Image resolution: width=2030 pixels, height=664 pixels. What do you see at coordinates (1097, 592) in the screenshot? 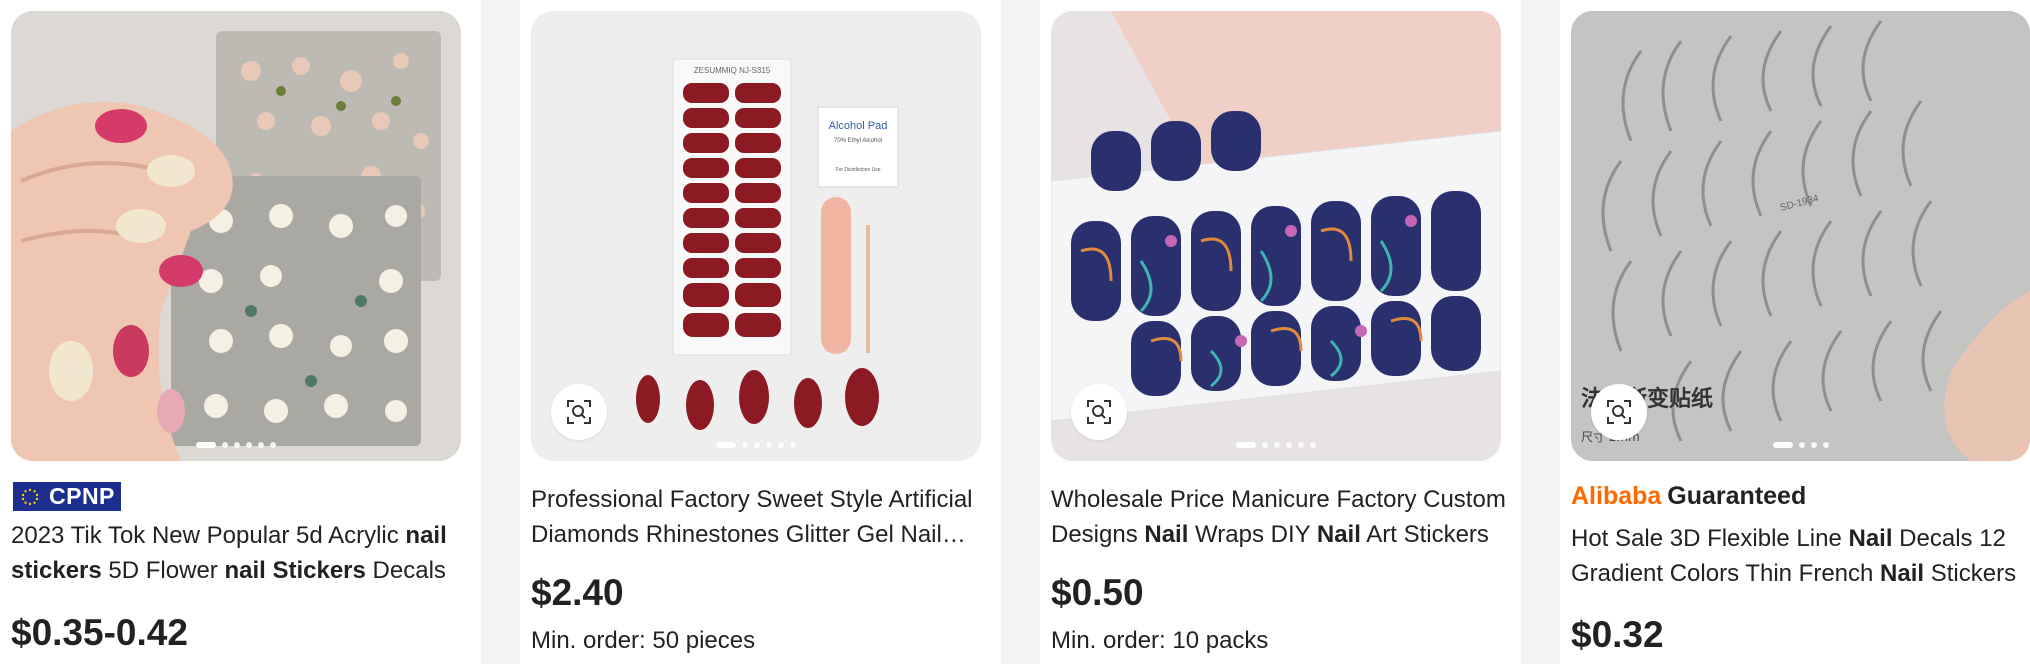
I see `product-price-3: $0.50` at bounding box center [1097, 592].